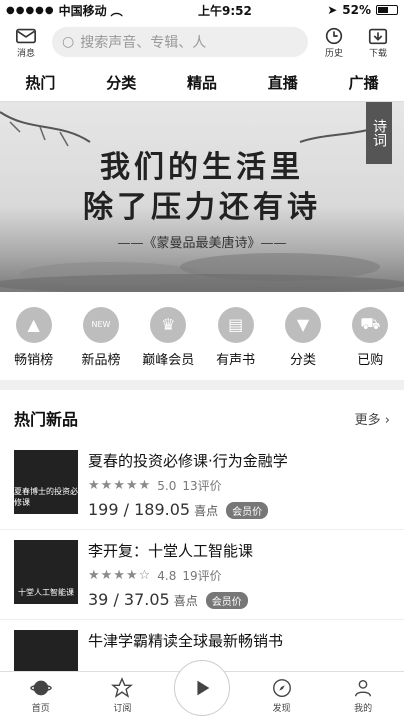 This screenshot has height=719, width=404. Describe the element at coordinates (225, 10) in the screenshot. I see `status-time: 上午9:52` at that location.